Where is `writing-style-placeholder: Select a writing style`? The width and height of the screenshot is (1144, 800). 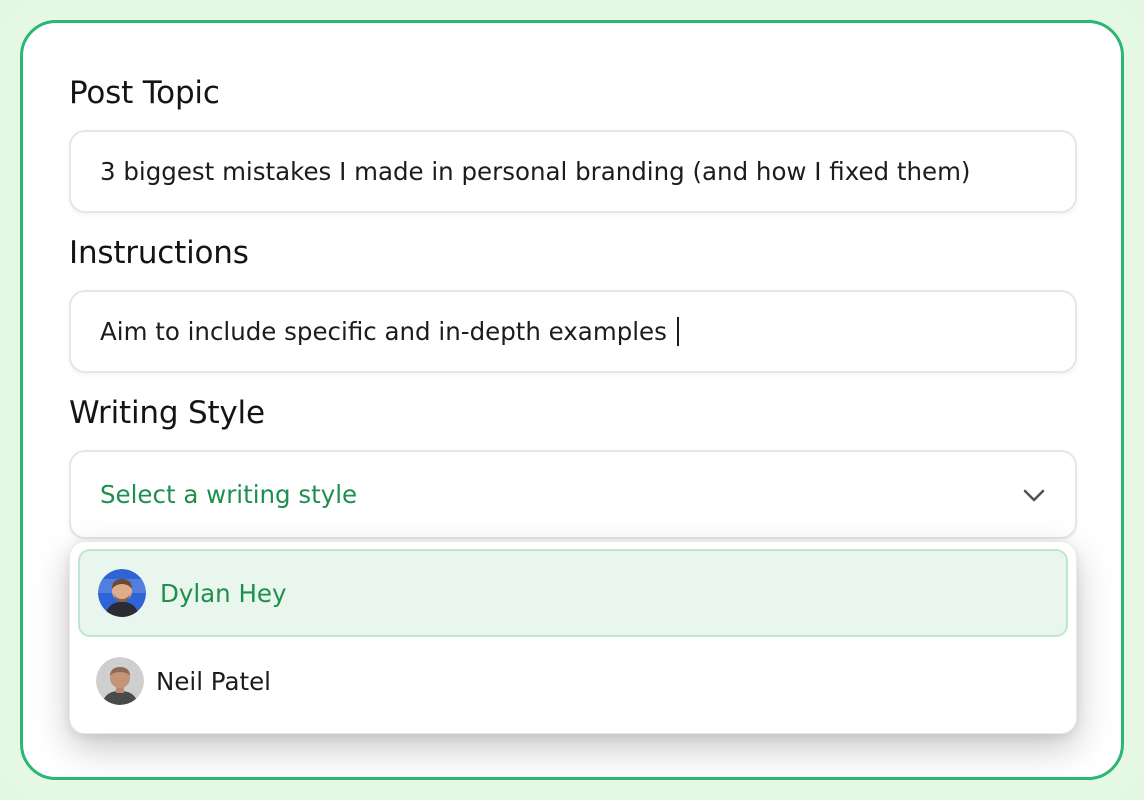 writing-style-placeholder: Select a writing style is located at coordinates (229, 494).